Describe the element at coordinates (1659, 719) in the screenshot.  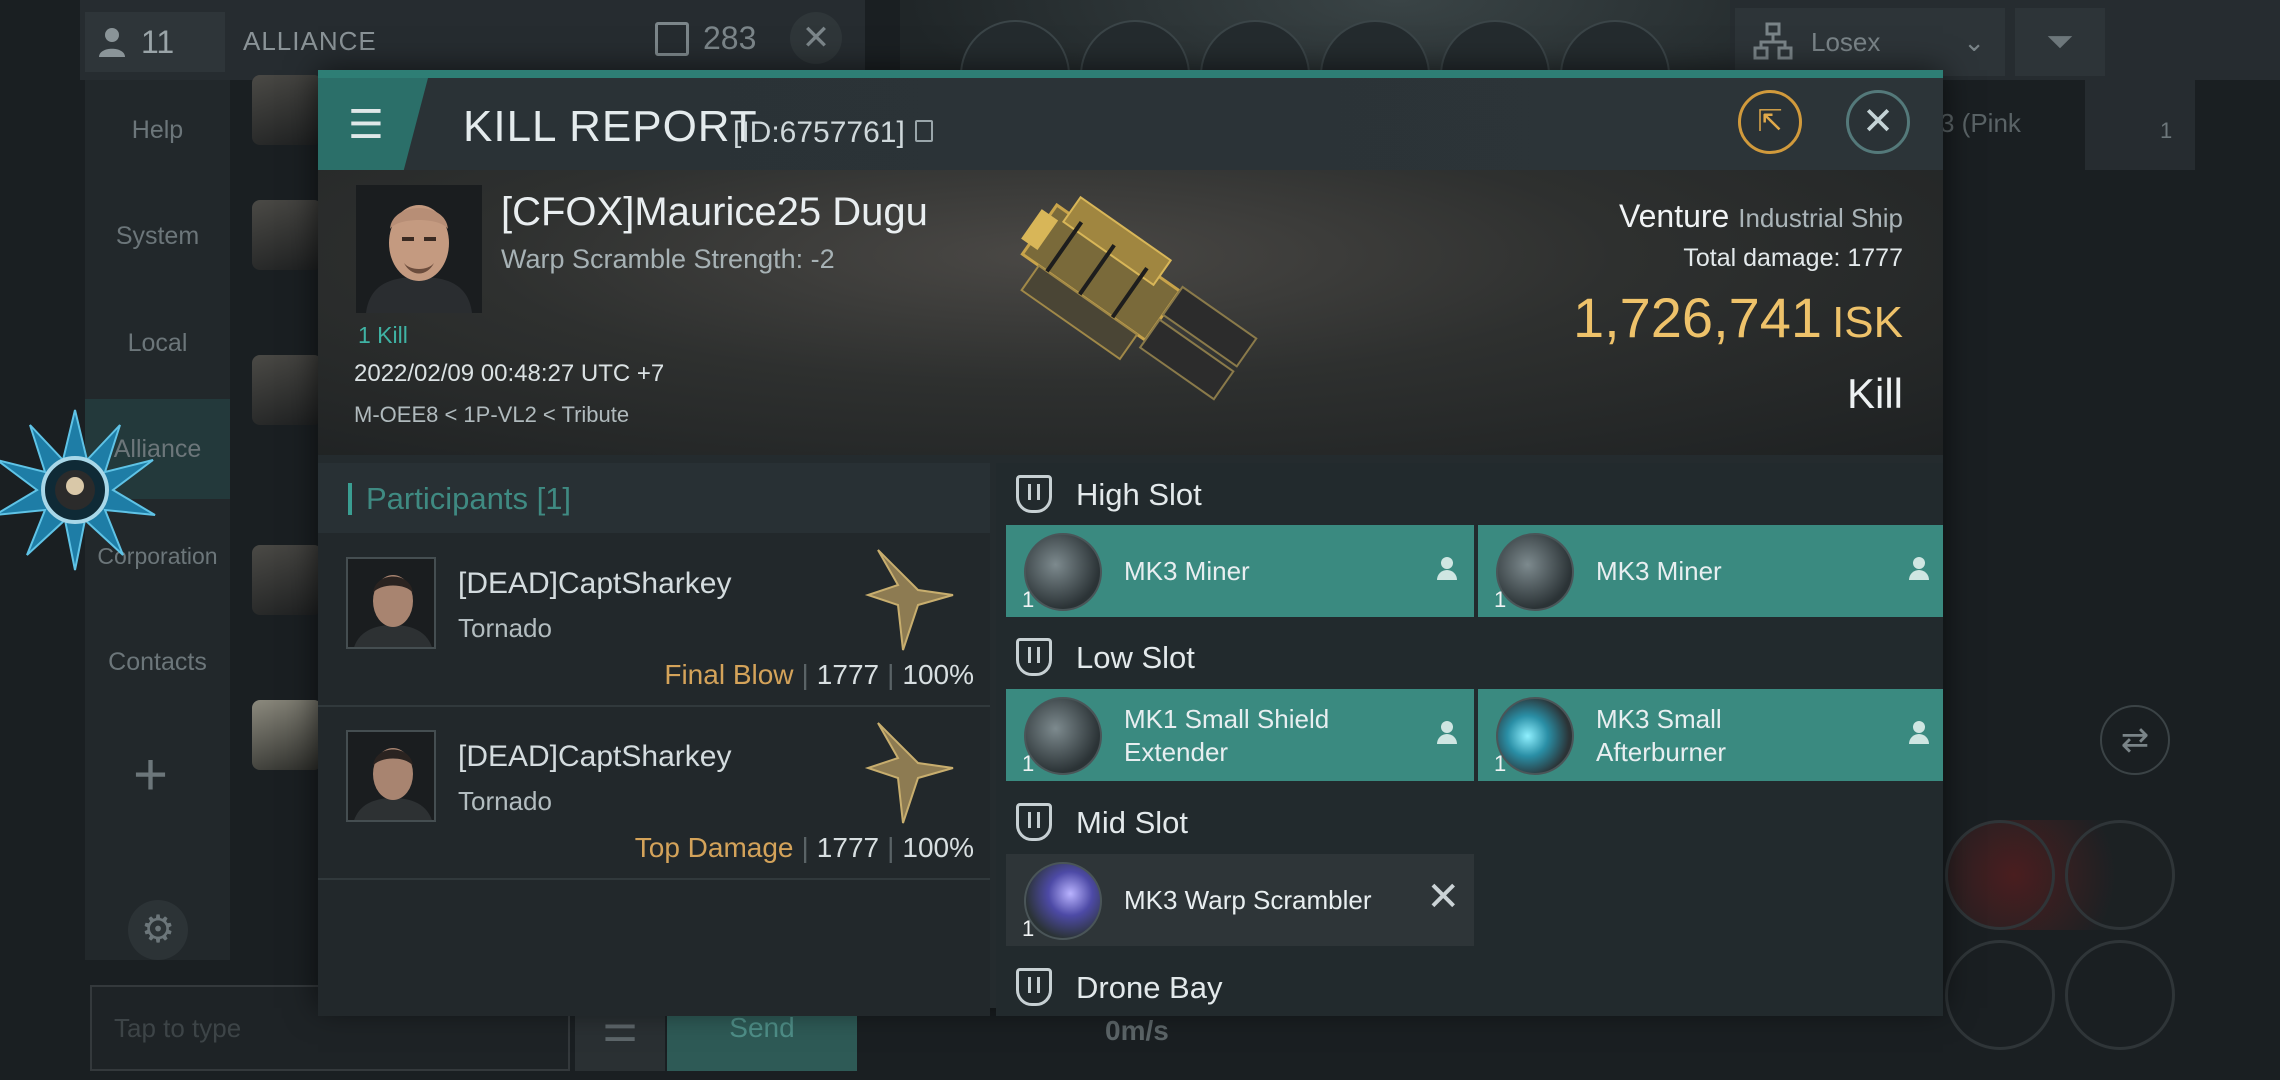
I see `module-name-line: MK3 Small` at that location.